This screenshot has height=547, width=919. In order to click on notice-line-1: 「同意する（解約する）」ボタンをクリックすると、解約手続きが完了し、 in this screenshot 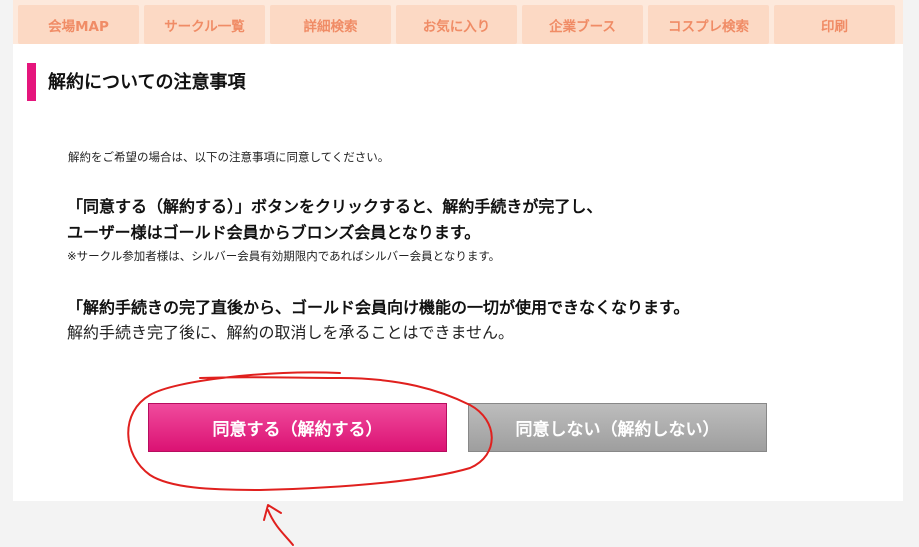, I will do `click(335, 206)`.